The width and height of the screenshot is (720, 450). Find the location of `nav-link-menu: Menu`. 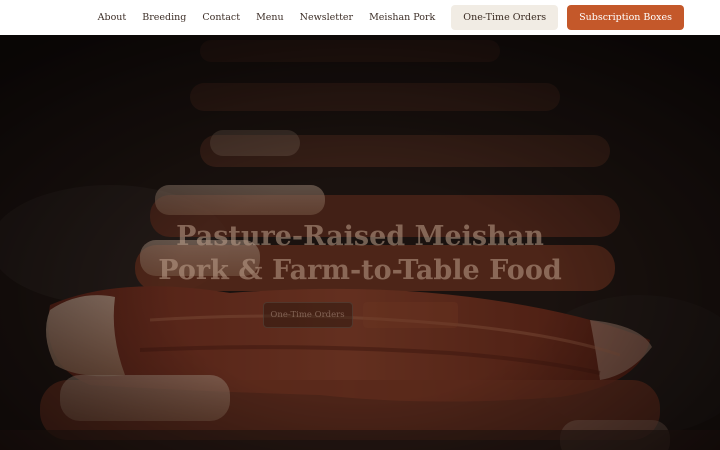

nav-link-menu: Menu is located at coordinates (270, 17).